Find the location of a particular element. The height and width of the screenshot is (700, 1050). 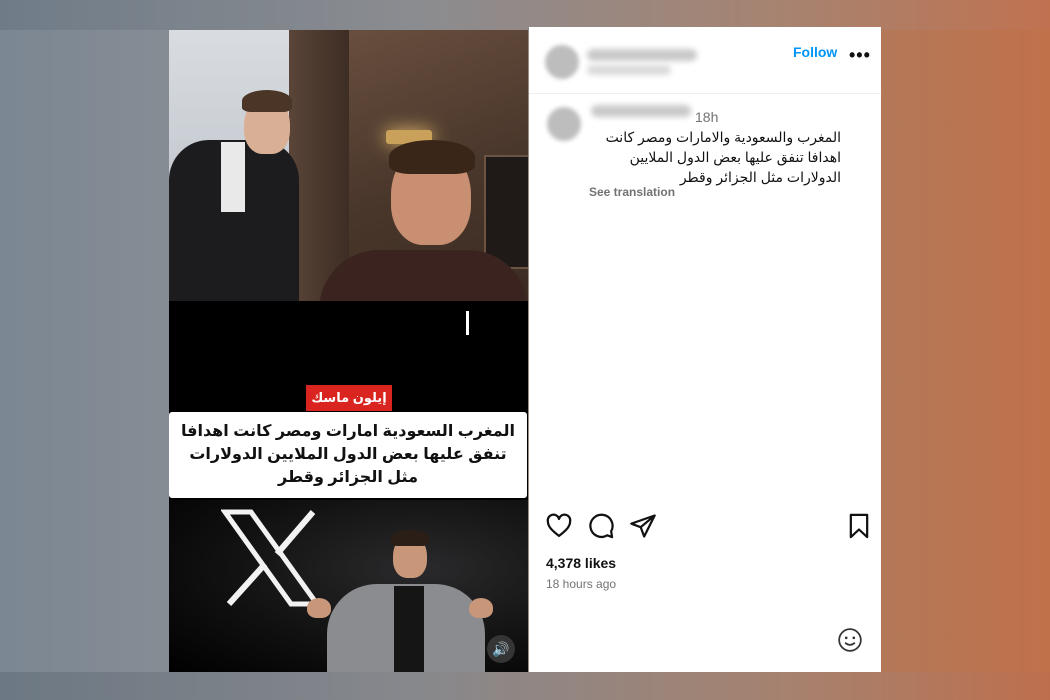

speaker-icon: 🔊 is located at coordinates (501, 649).